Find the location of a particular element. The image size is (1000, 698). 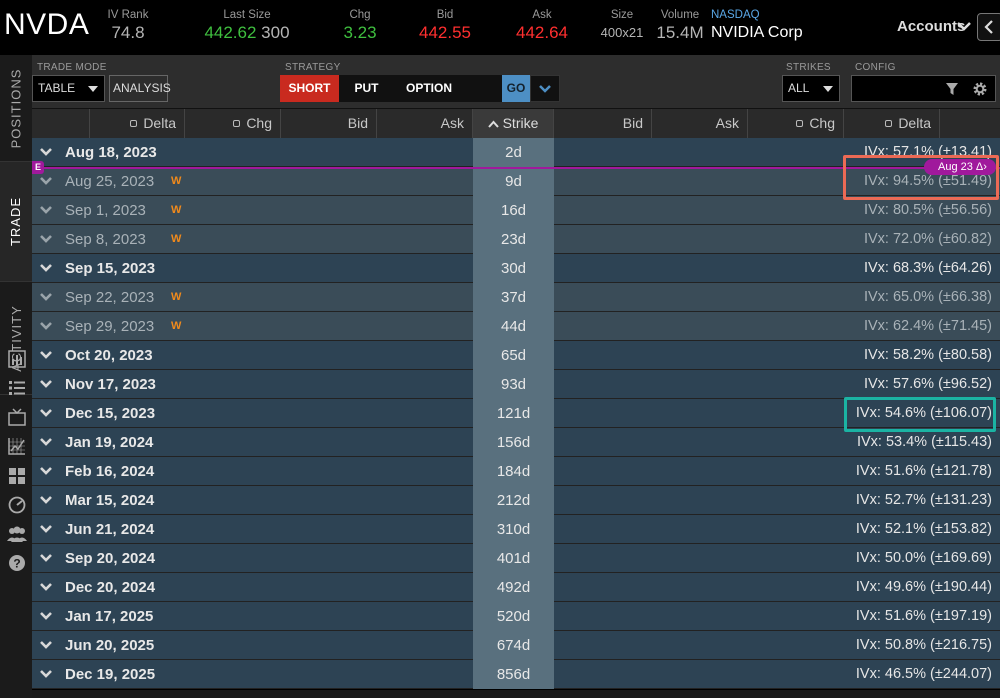

highlight-box-teal is located at coordinates (920, 414).